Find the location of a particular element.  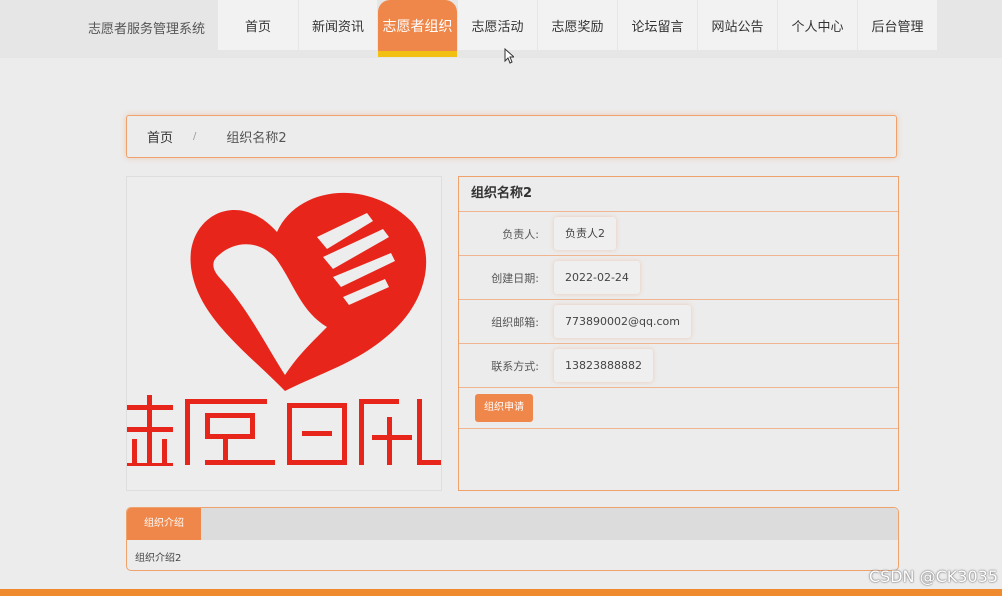

contact-label: 联系方式: is located at coordinates (515, 366).